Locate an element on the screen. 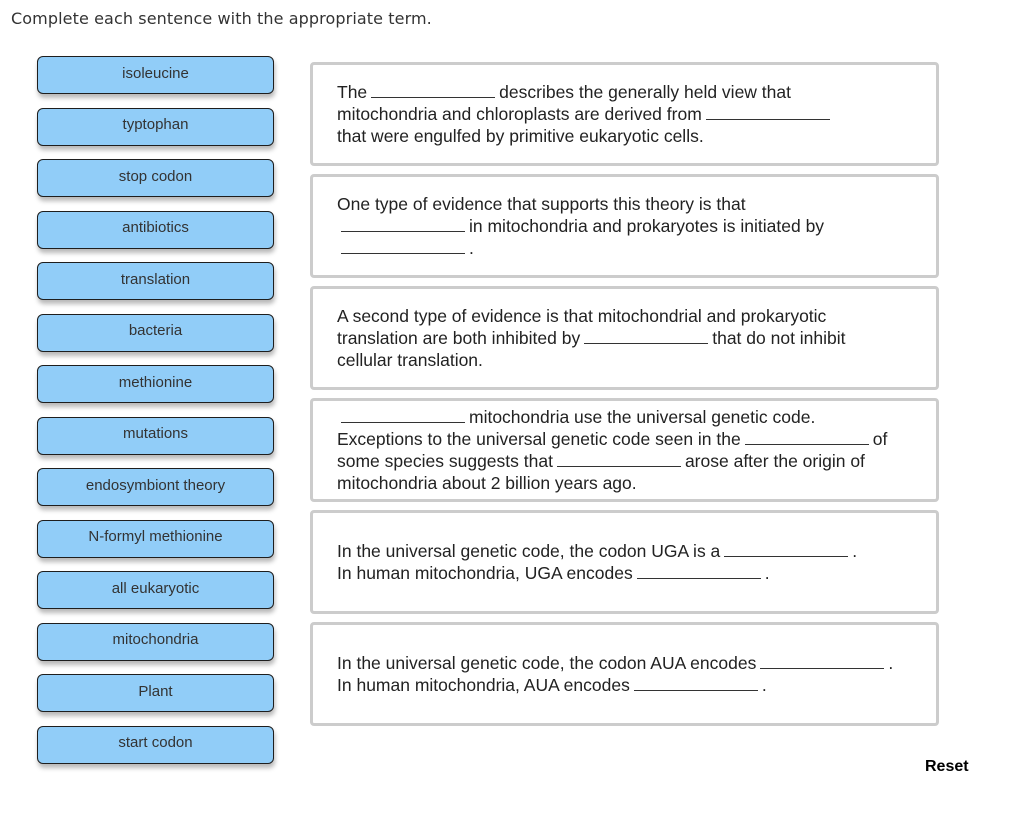  sentence-line: mitochondria about 2 billion years ago. is located at coordinates (624, 483).